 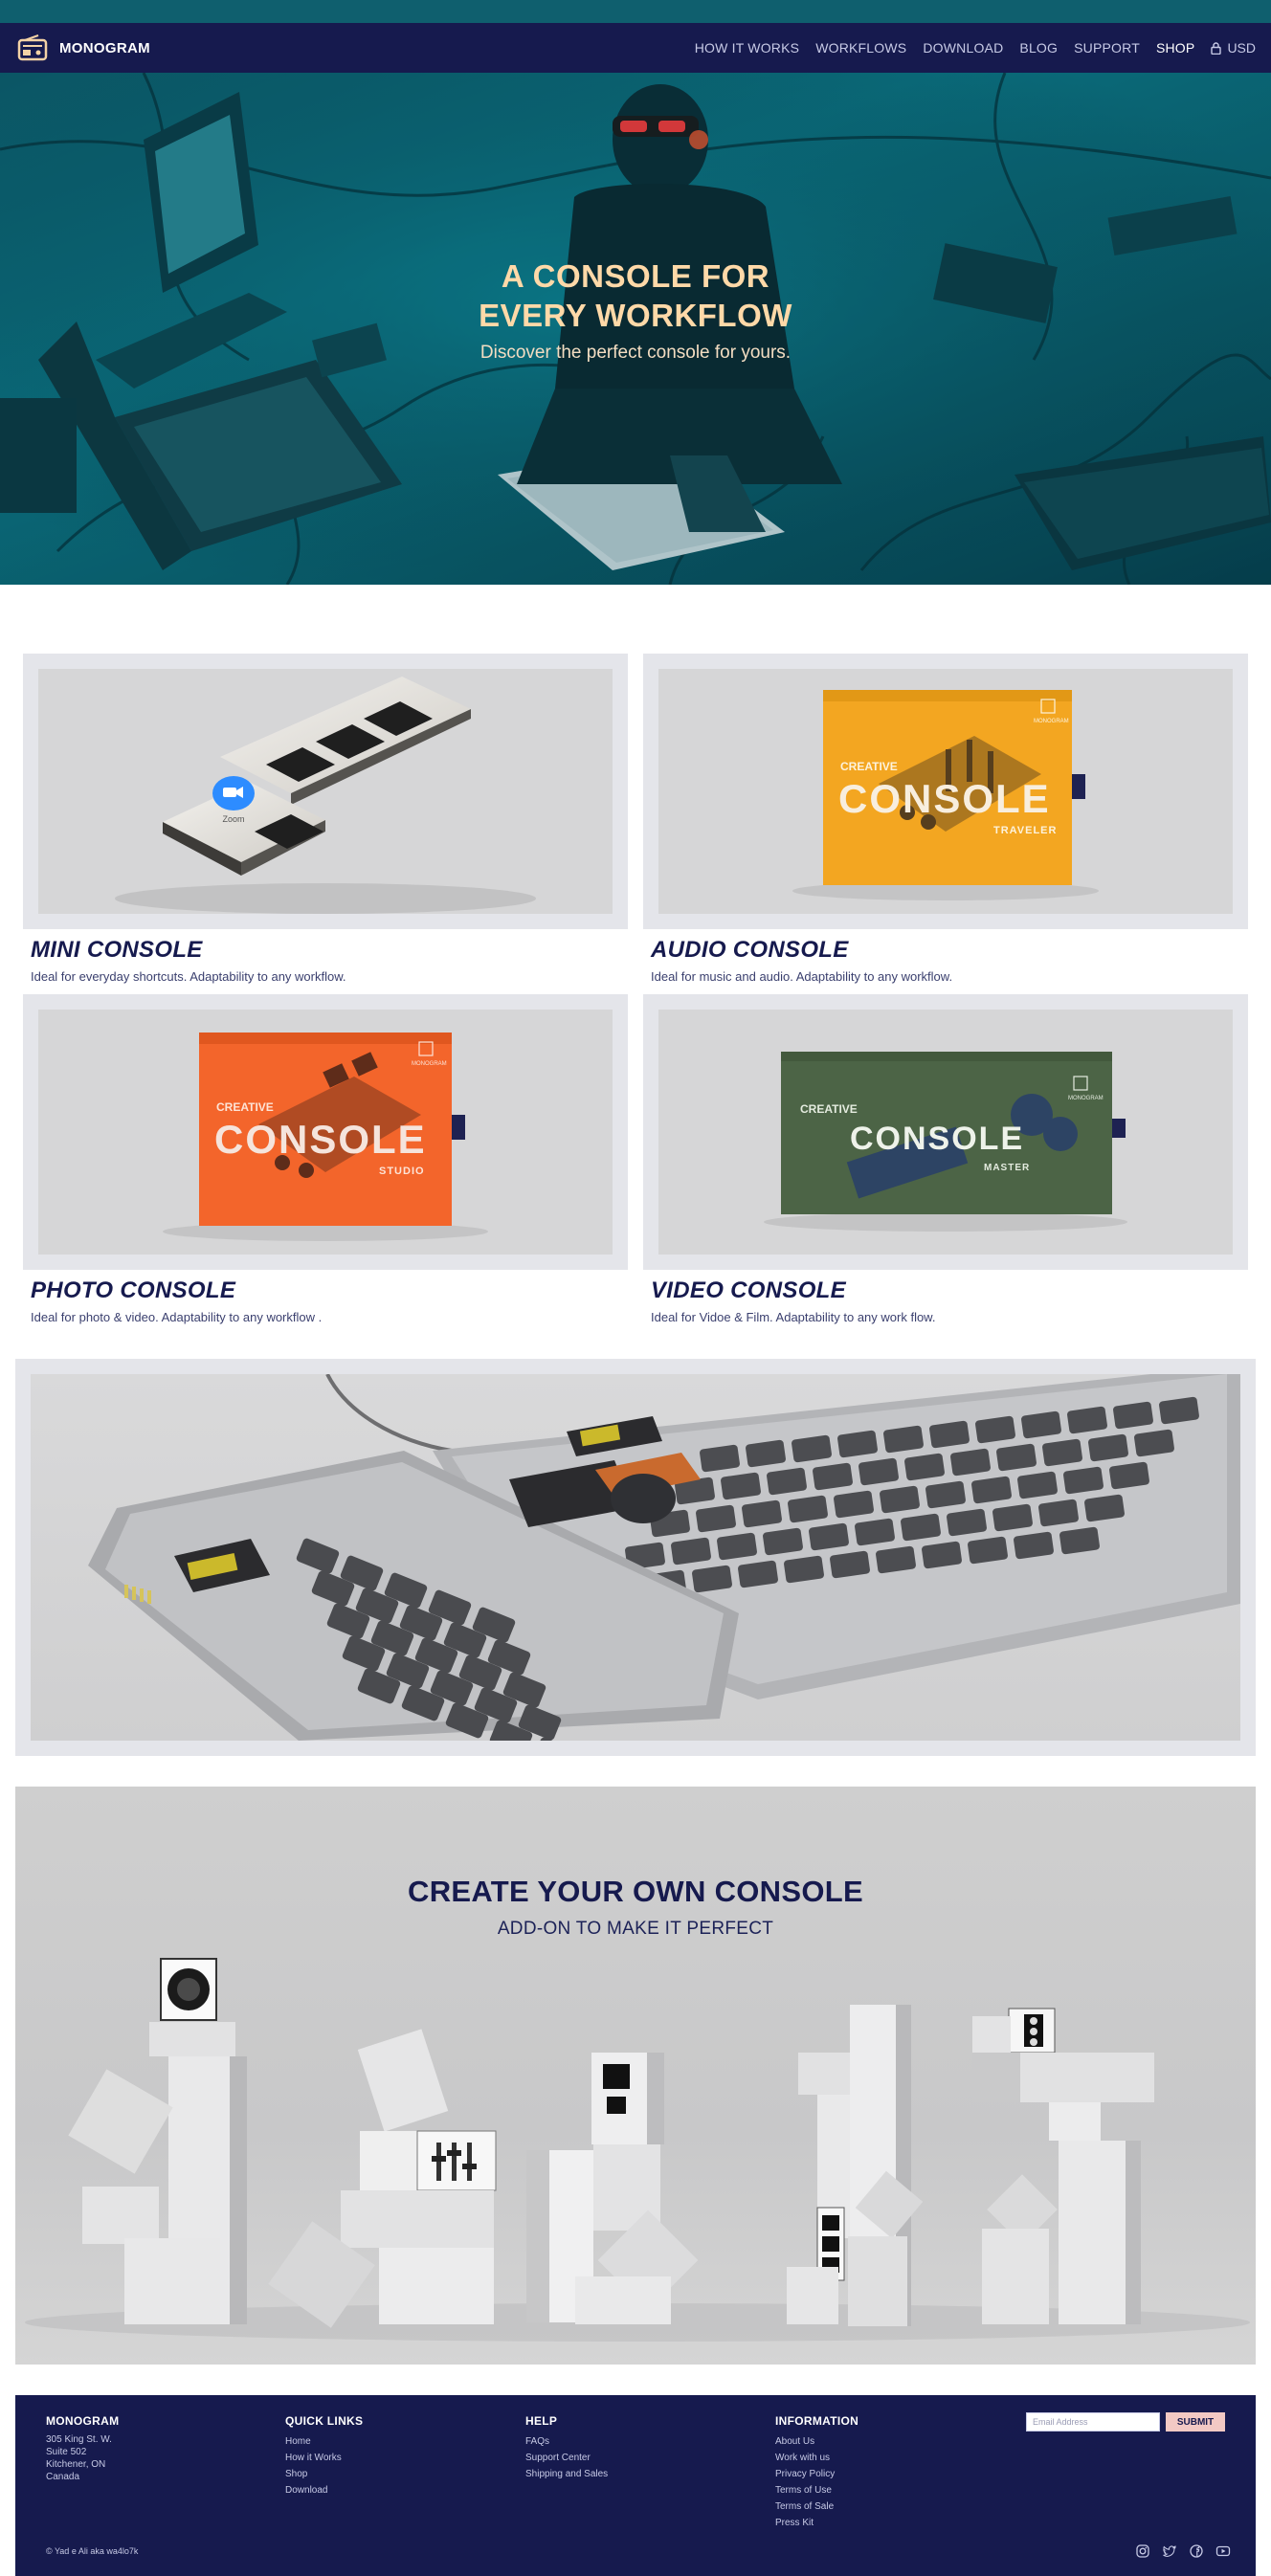 What do you see at coordinates (324, 2421) in the screenshot?
I see `footer-quick-links-title: QUICK LINKS` at bounding box center [324, 2421].